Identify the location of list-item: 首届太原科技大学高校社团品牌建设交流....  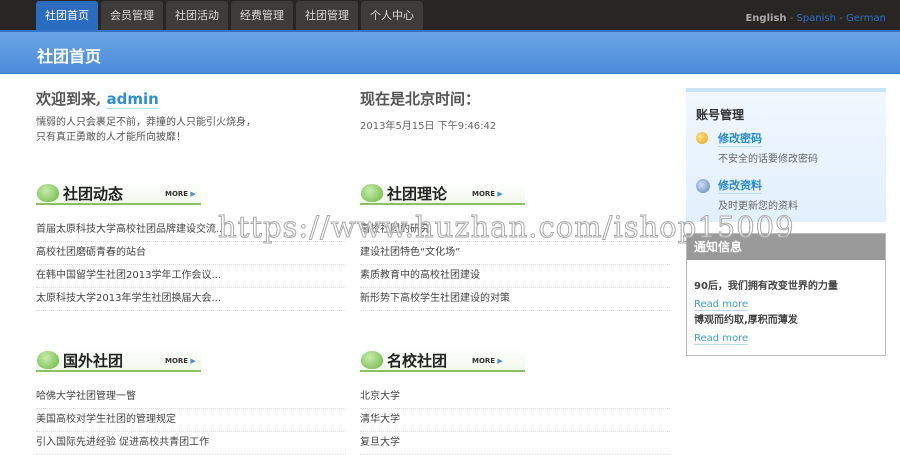
(191, 230).